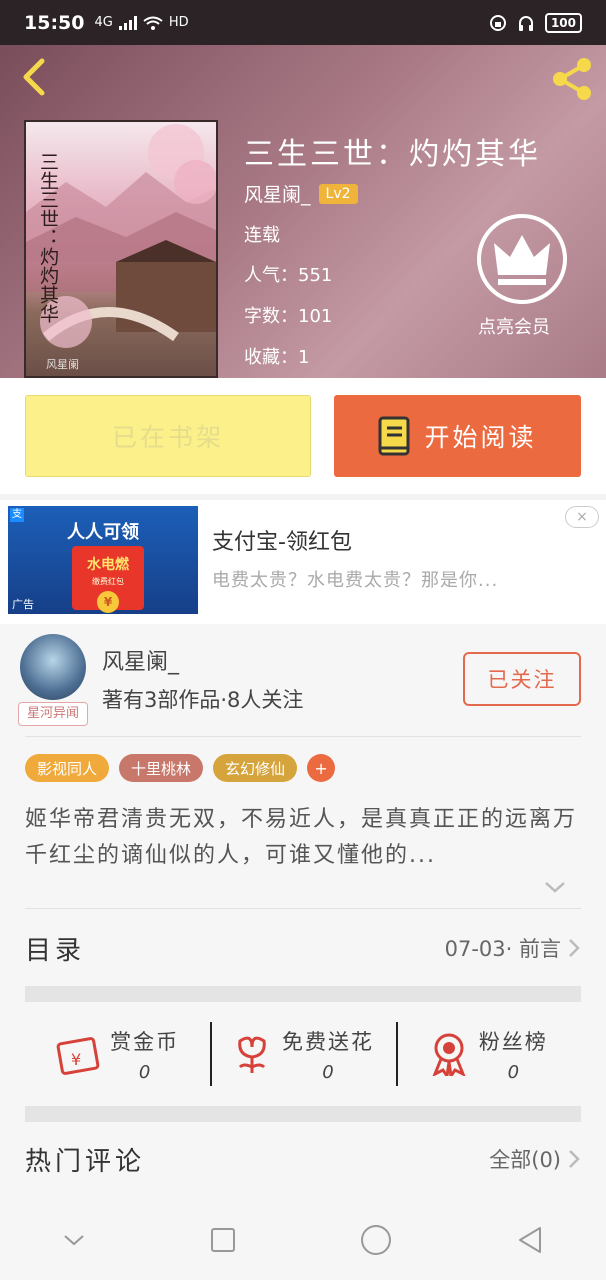 The width and height of the screenshot is (606, 1280). Describe the element at coordinates (34, 77) in the screenshot. I see `back-icon` at that location.